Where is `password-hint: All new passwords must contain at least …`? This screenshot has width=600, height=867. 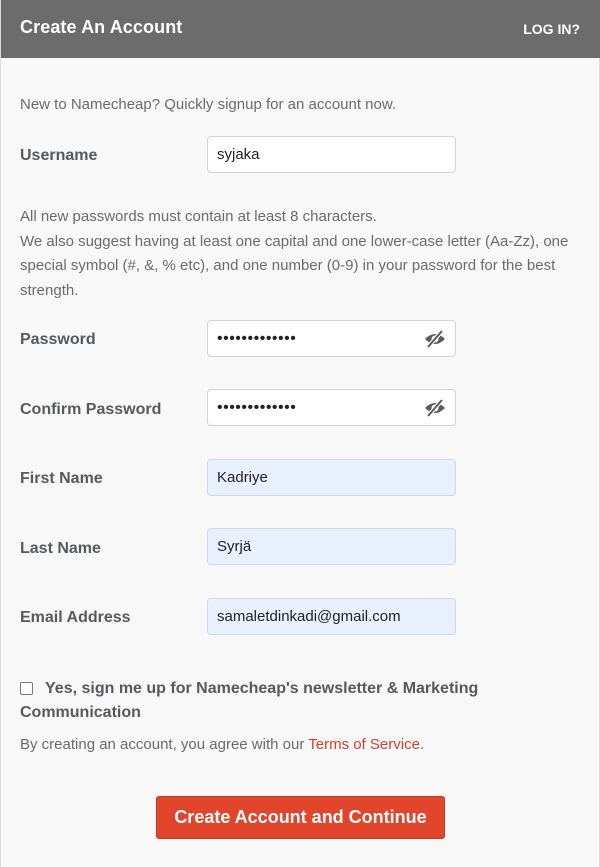
password-hint: All new passwords must contain at least … is located at coordinates (300, 254).